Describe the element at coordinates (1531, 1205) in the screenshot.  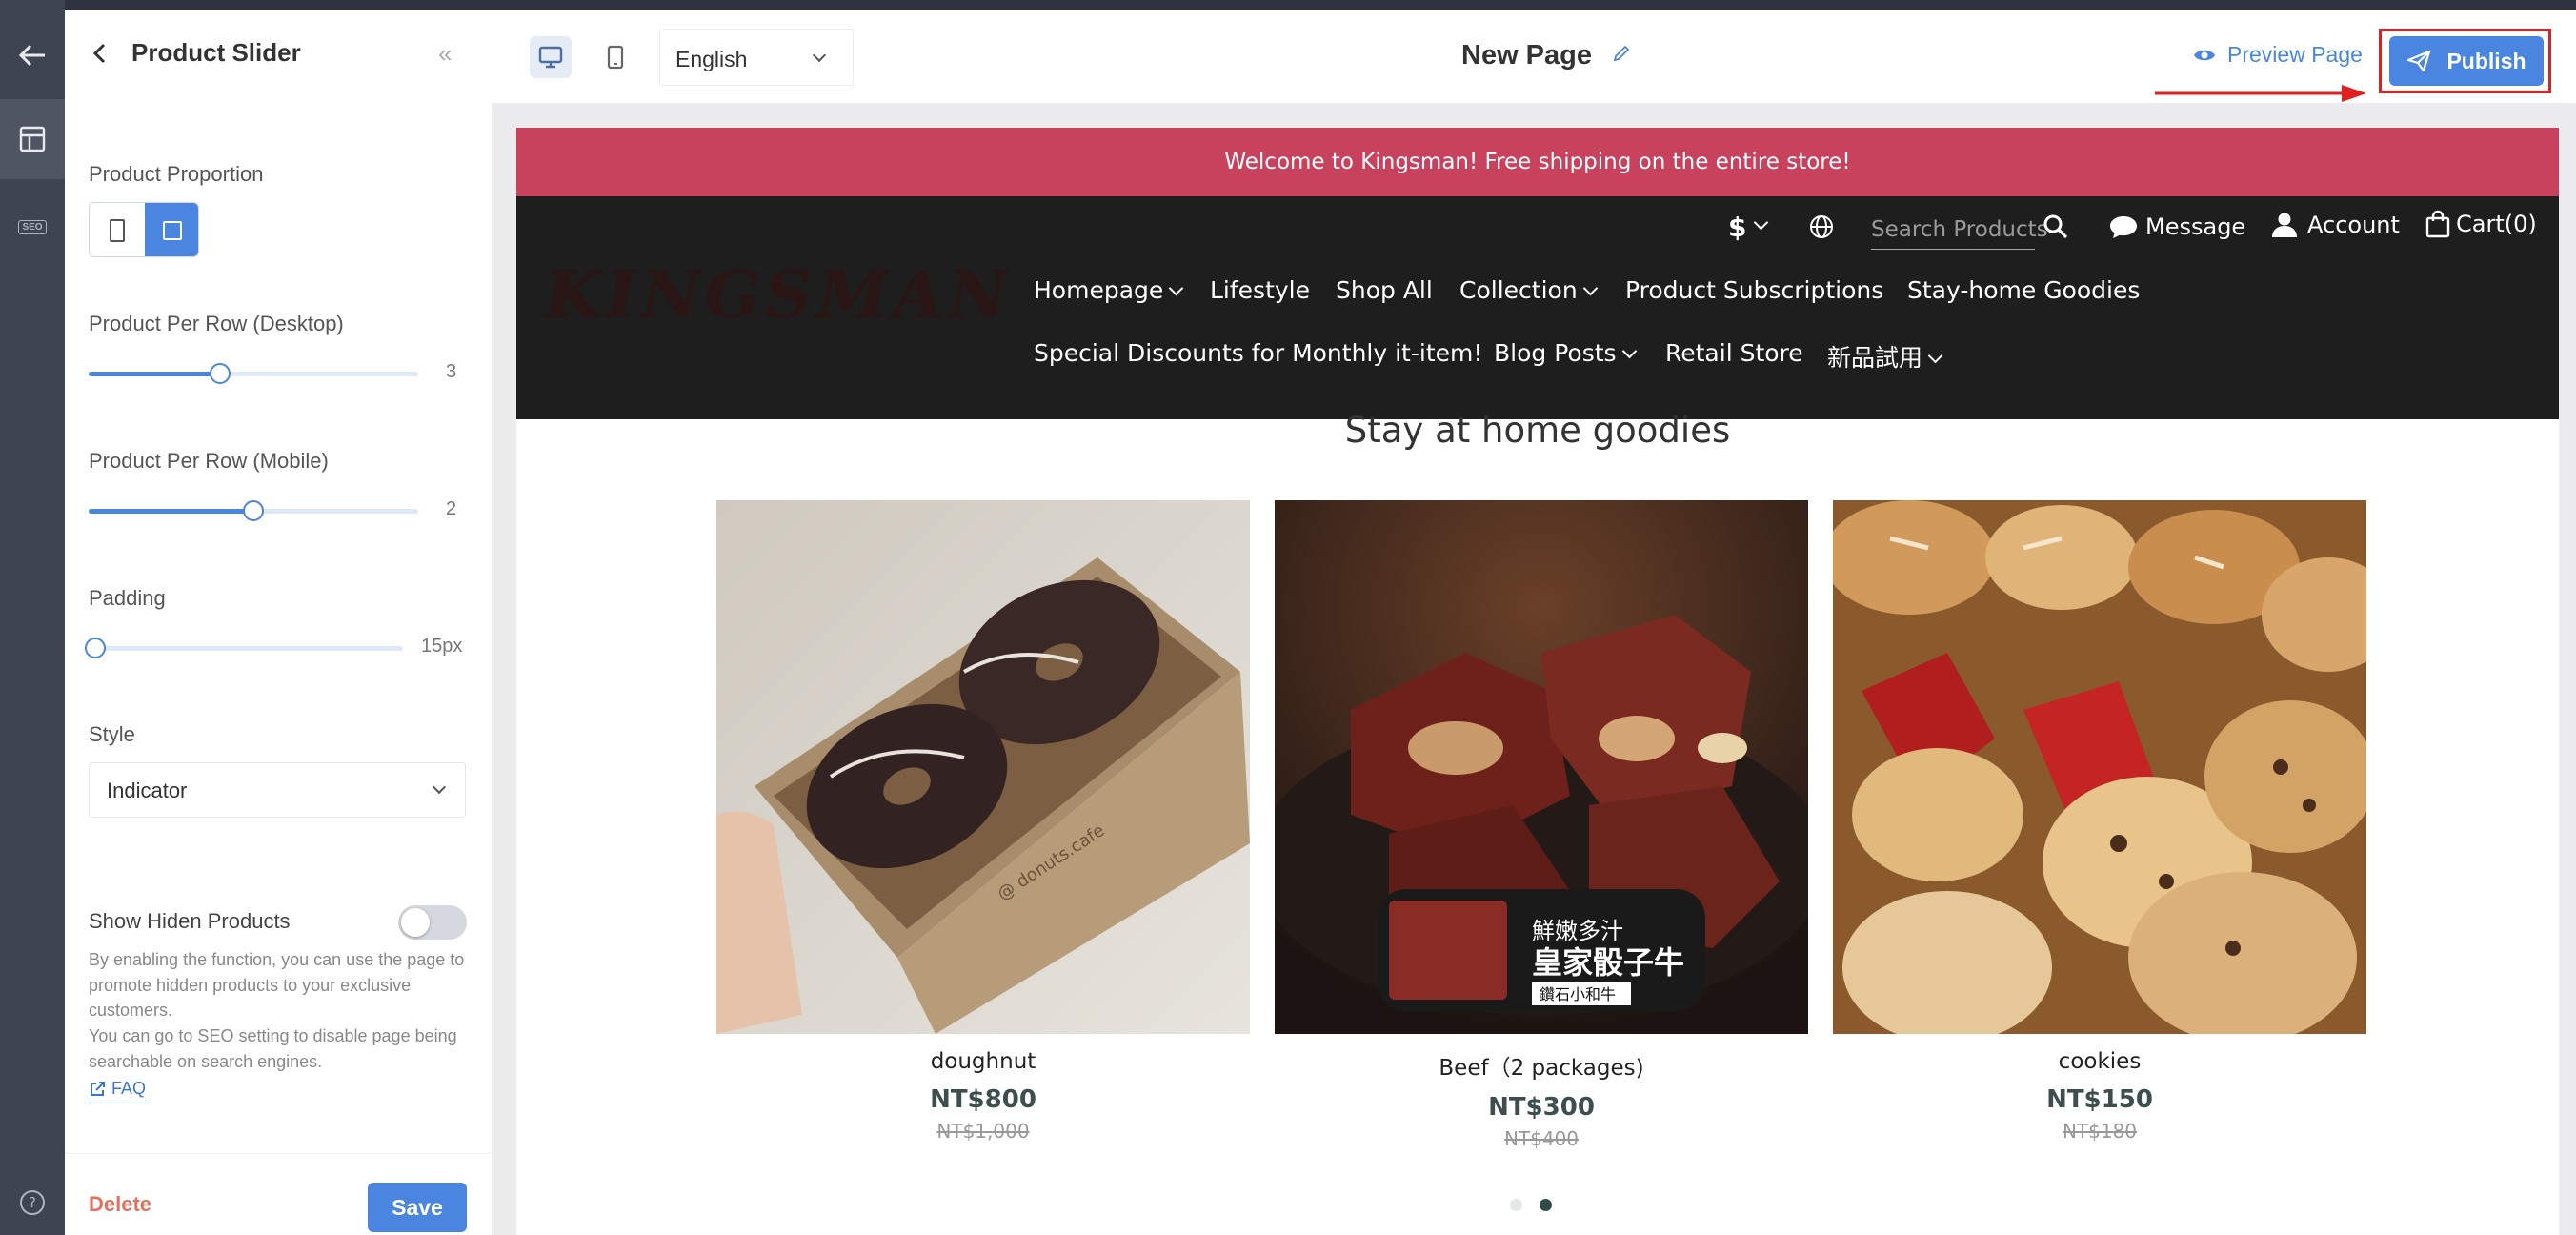
I see `carousel-indicator` at that location.